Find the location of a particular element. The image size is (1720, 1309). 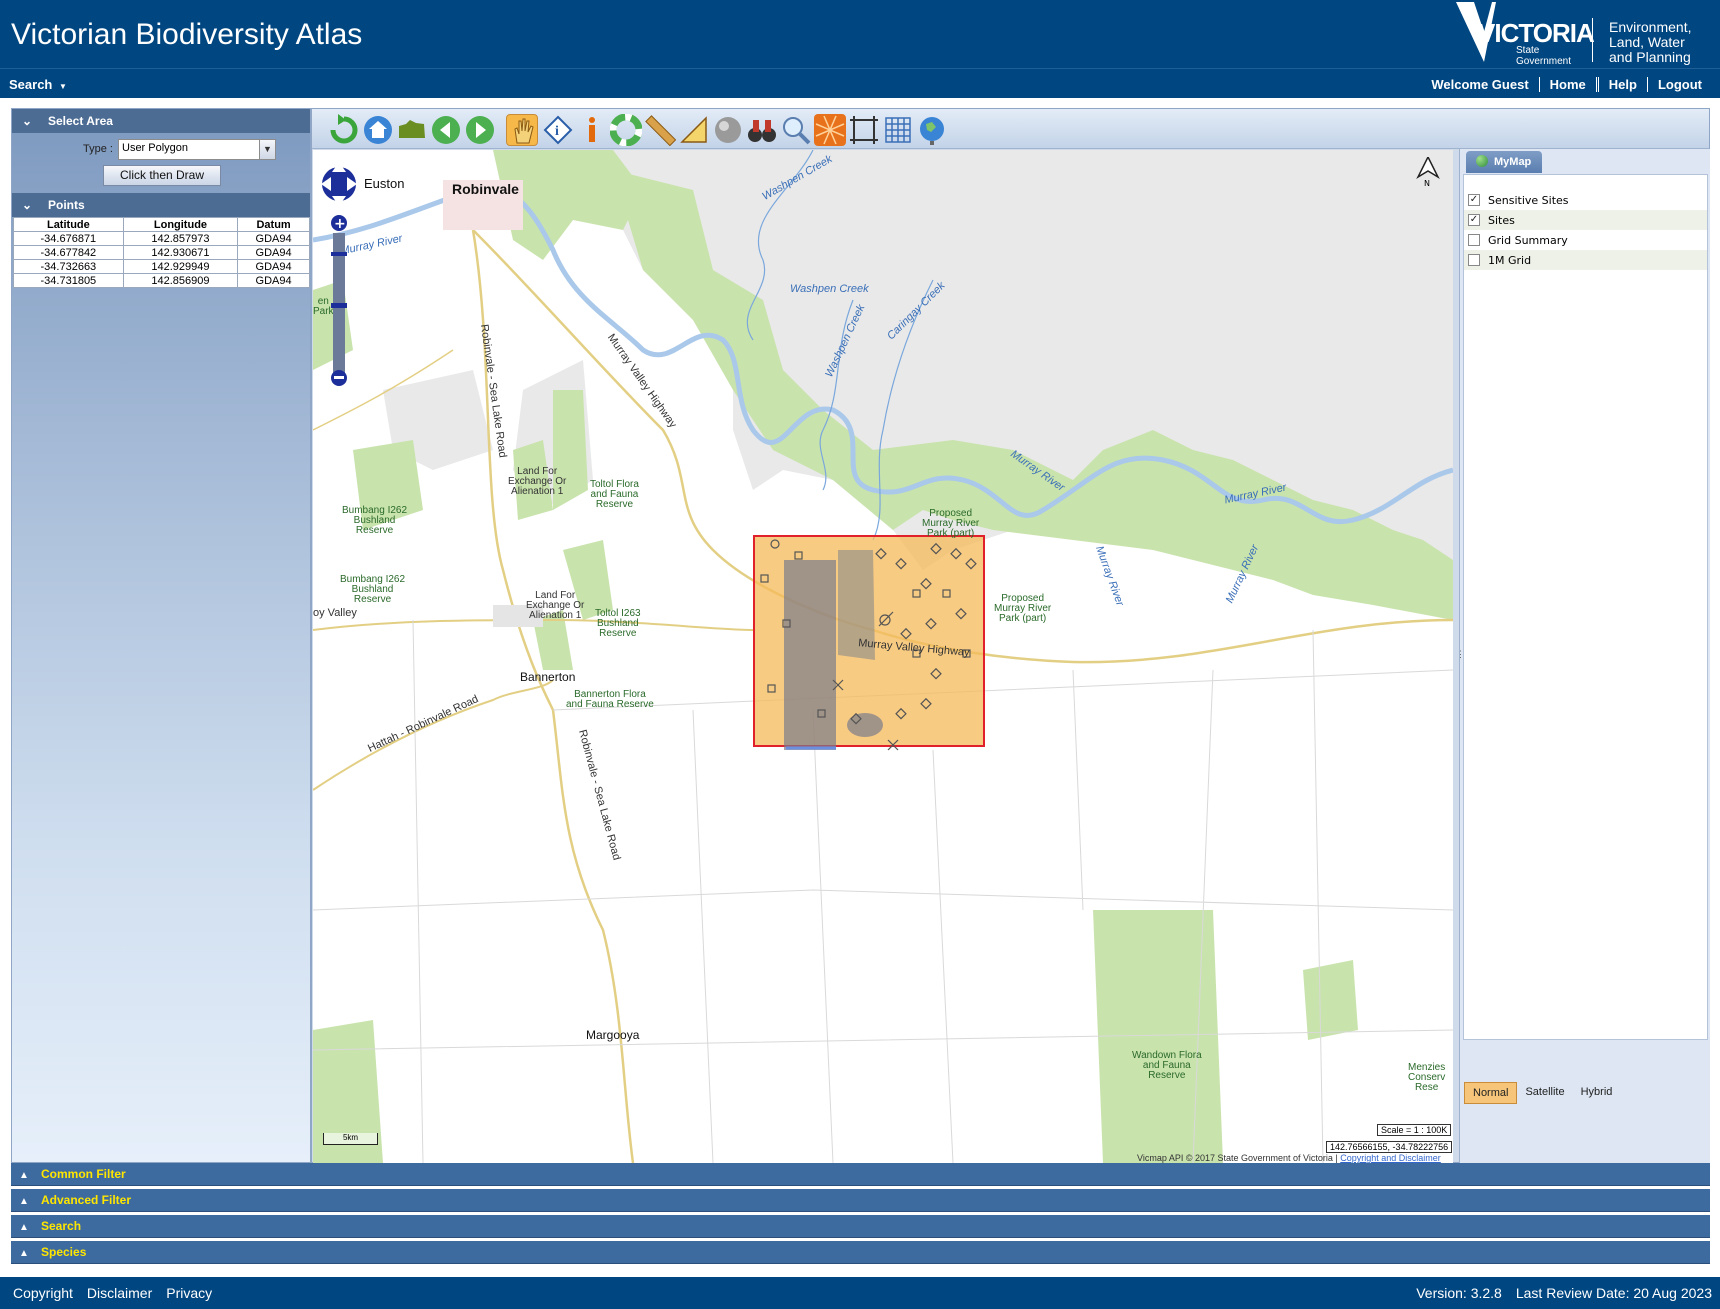

column-header-longitude: Longitude is located at coordinates (180, 224).